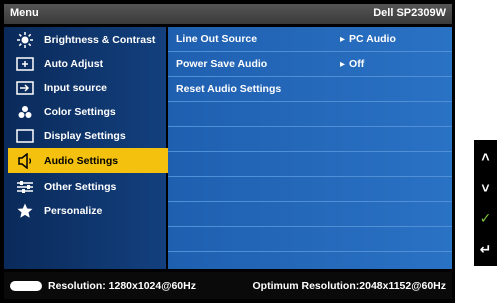 The width and height of the screenshot is (497, 303). Describe the element at coordinates (100, 40) in the screenshot. I see `sidebar-item-label: Brightness & Contrast` at that location.